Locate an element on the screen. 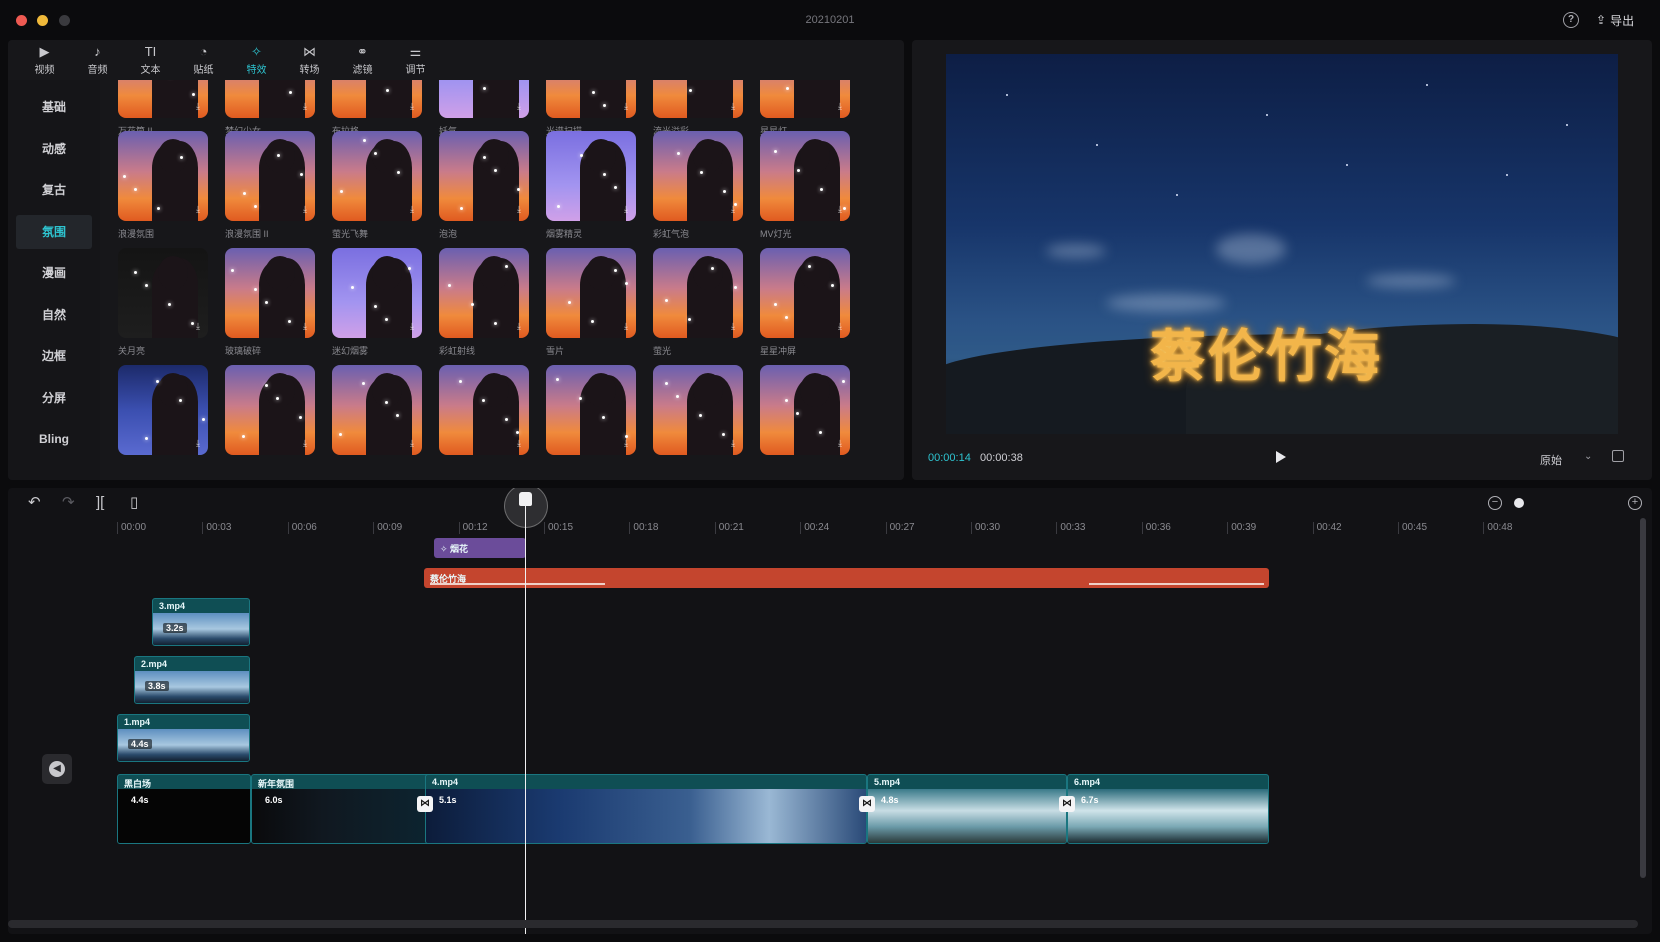 The width and height of the screenshot is (1660, 942). vertical-scrollbar is located at coordinates (1643, 698).